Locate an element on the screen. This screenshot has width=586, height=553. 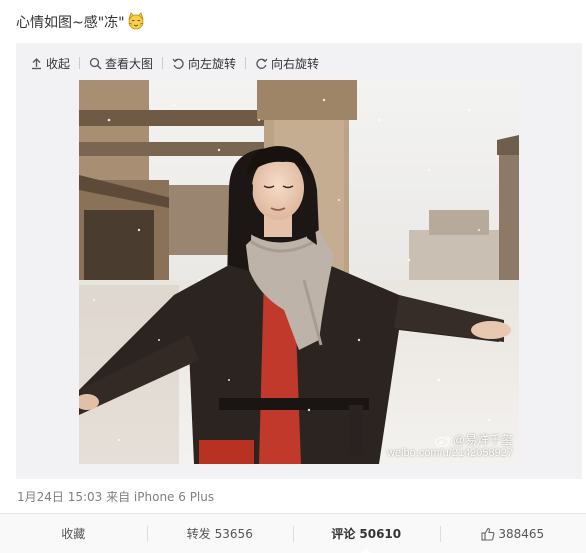
view-large-label: 查看大图 is located at coordinates (129, 63).